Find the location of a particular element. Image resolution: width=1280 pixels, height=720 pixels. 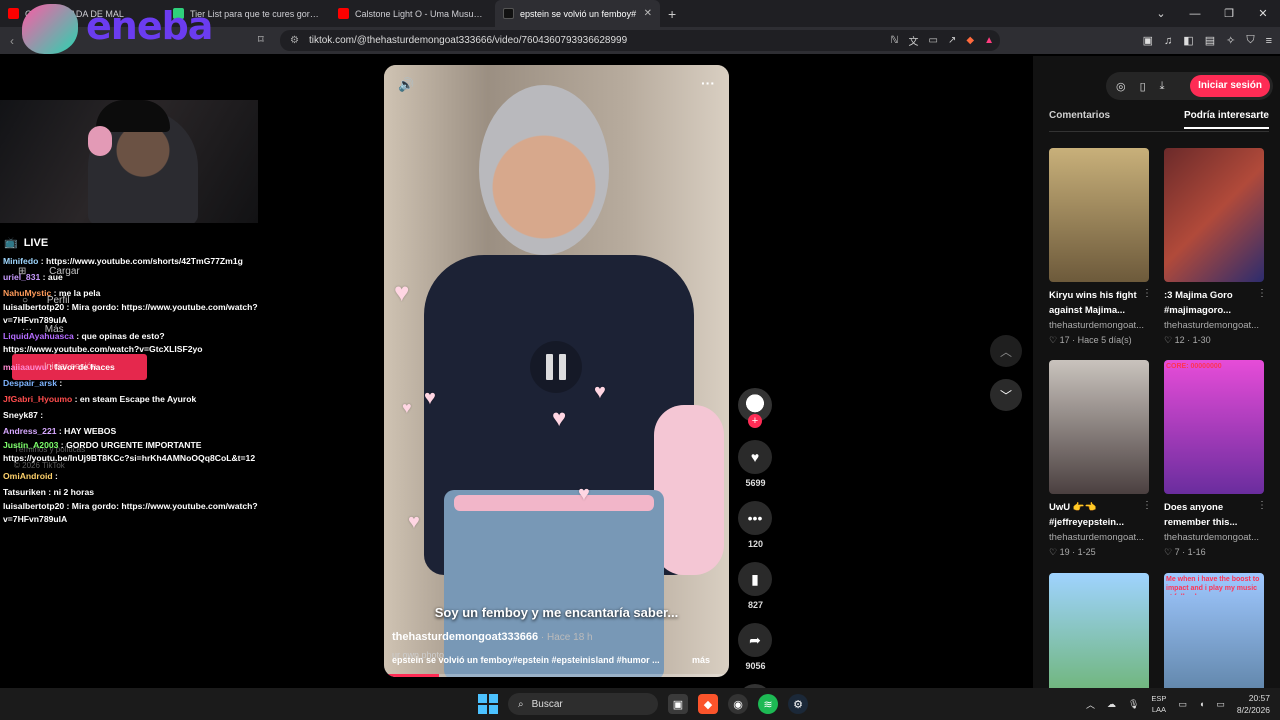

task-view-icon: ▣ is located at coordinates (678, 704).